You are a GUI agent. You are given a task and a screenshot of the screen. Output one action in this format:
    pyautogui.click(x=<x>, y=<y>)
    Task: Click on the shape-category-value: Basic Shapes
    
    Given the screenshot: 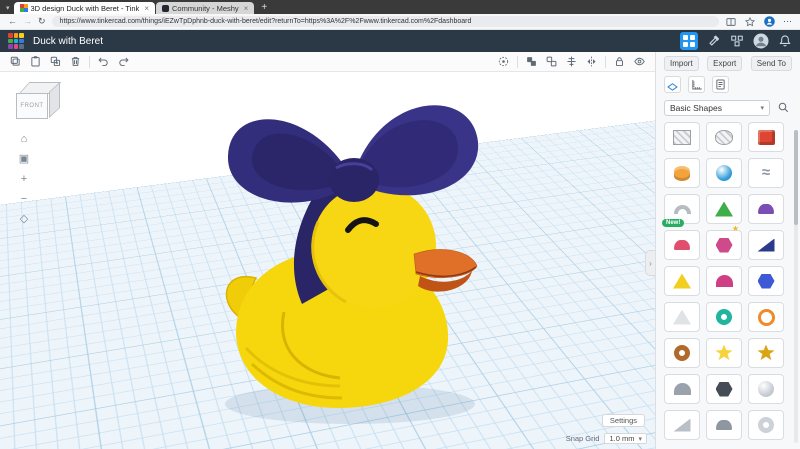 What is the action you would take?
    pyautogui.click(x=696, y=107)
    